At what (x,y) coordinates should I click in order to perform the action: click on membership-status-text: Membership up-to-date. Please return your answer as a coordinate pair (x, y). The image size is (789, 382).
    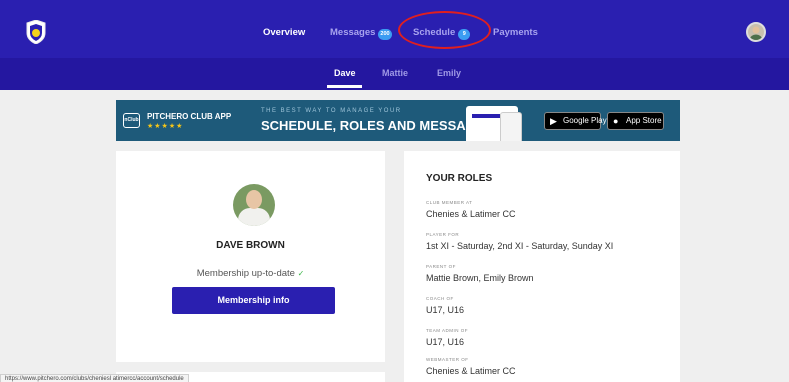
    Looking at the image, I should click on (245, 273).